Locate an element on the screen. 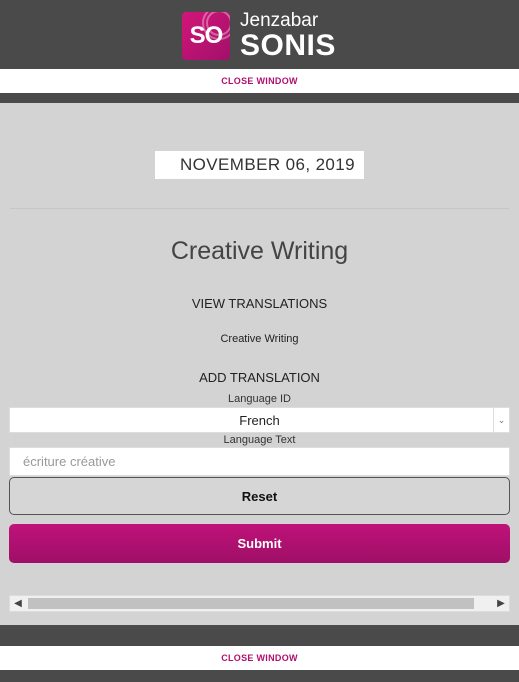 The height and width of the screenshot is (682, 519). date-display: NOVEMBER 06, 2019 is located at coordinates (259, 165).